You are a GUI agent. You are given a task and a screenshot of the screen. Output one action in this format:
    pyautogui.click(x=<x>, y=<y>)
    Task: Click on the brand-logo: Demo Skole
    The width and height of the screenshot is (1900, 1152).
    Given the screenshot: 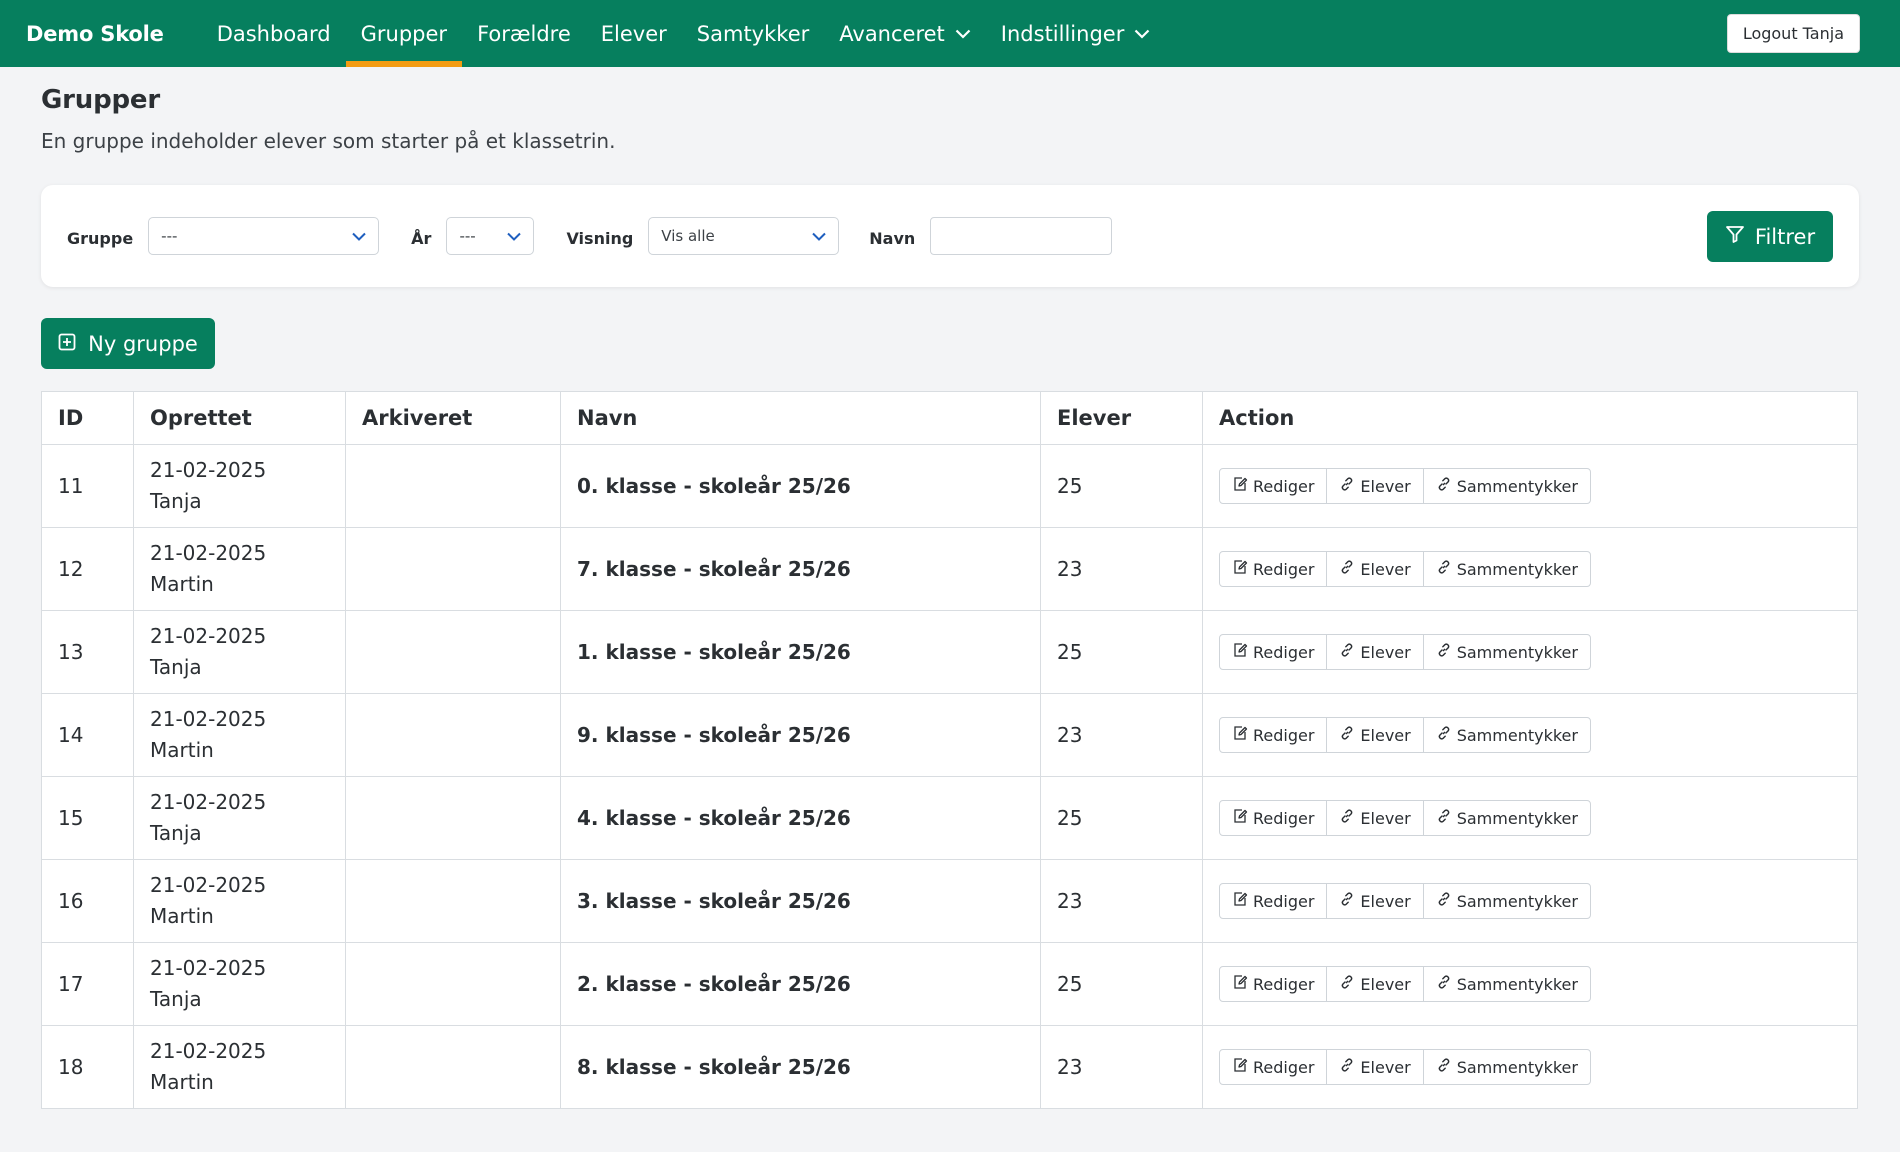 What is the action you would take?
    pyautogui.click(x=95, y=33)
    